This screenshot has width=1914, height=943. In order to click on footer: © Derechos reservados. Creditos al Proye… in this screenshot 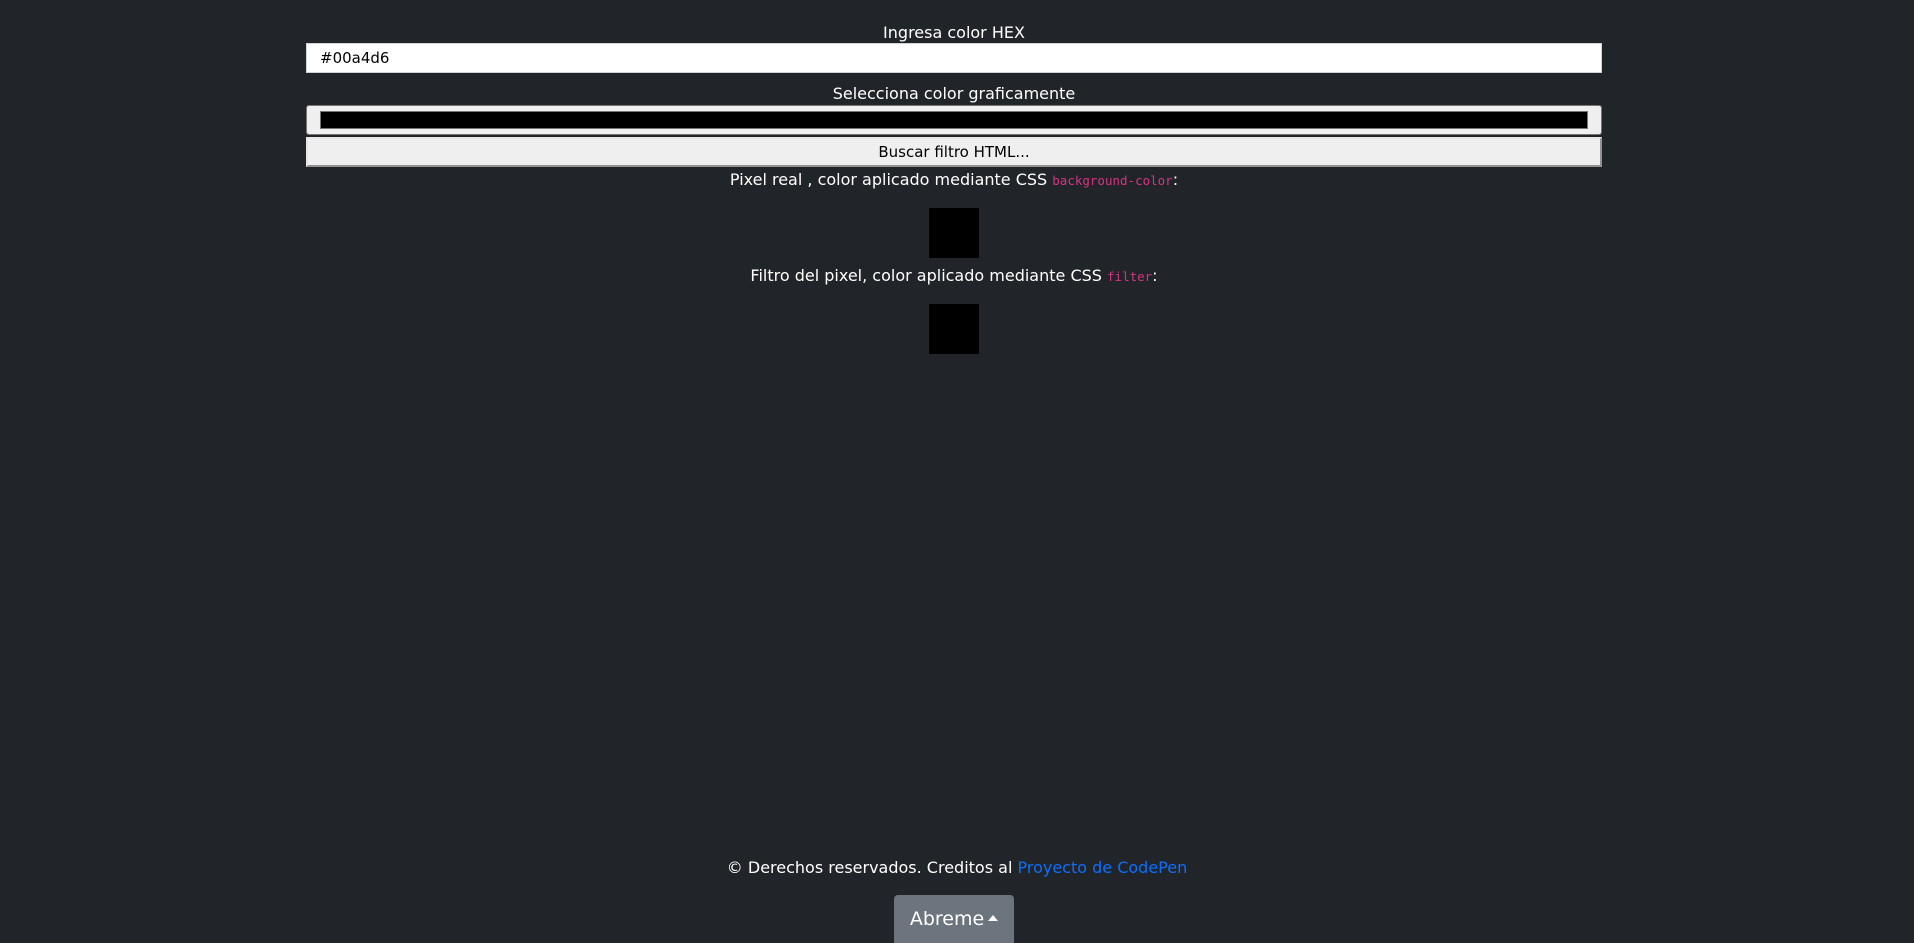, I will do `click(957, 868)`.